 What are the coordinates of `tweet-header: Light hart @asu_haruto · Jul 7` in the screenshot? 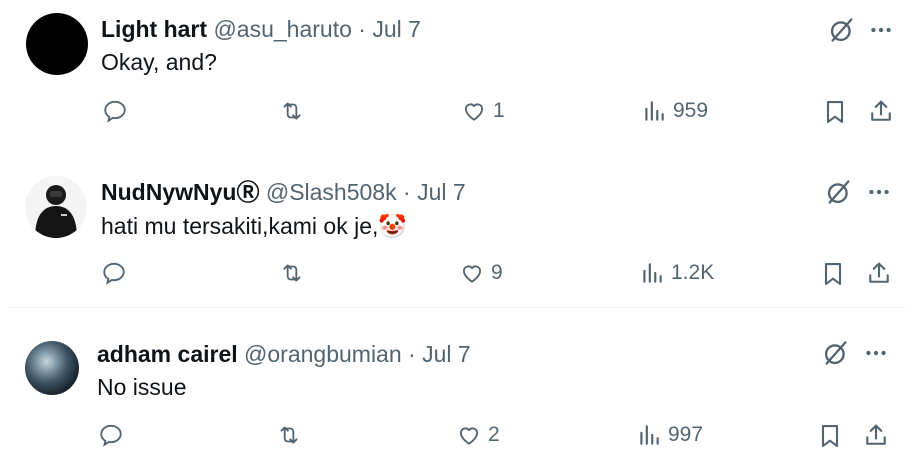 It's located at (261, 29).